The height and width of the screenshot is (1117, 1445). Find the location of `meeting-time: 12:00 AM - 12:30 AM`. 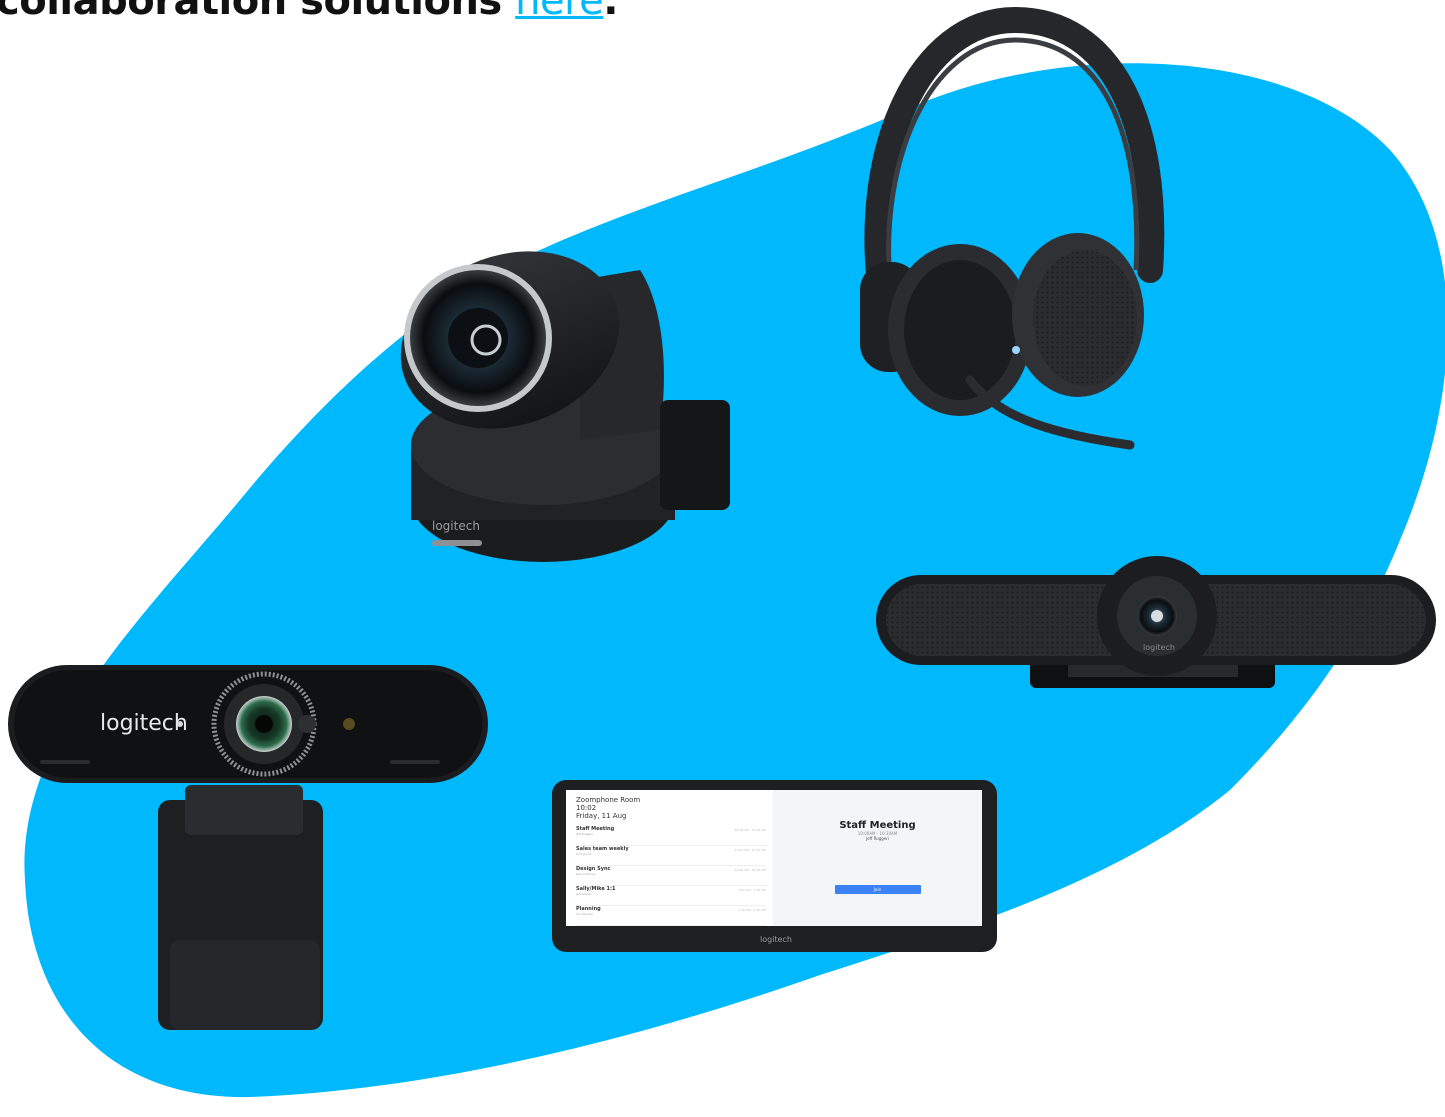

meeting-time: 12:00 AM - 12:30 AM is located at coordinates (750, 870).